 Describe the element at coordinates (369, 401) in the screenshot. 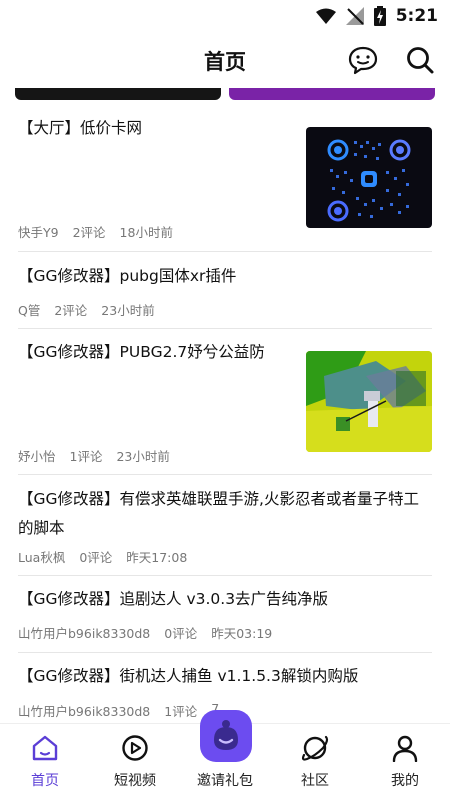

I see `post-thumbnail-game-screenshot` at that location.